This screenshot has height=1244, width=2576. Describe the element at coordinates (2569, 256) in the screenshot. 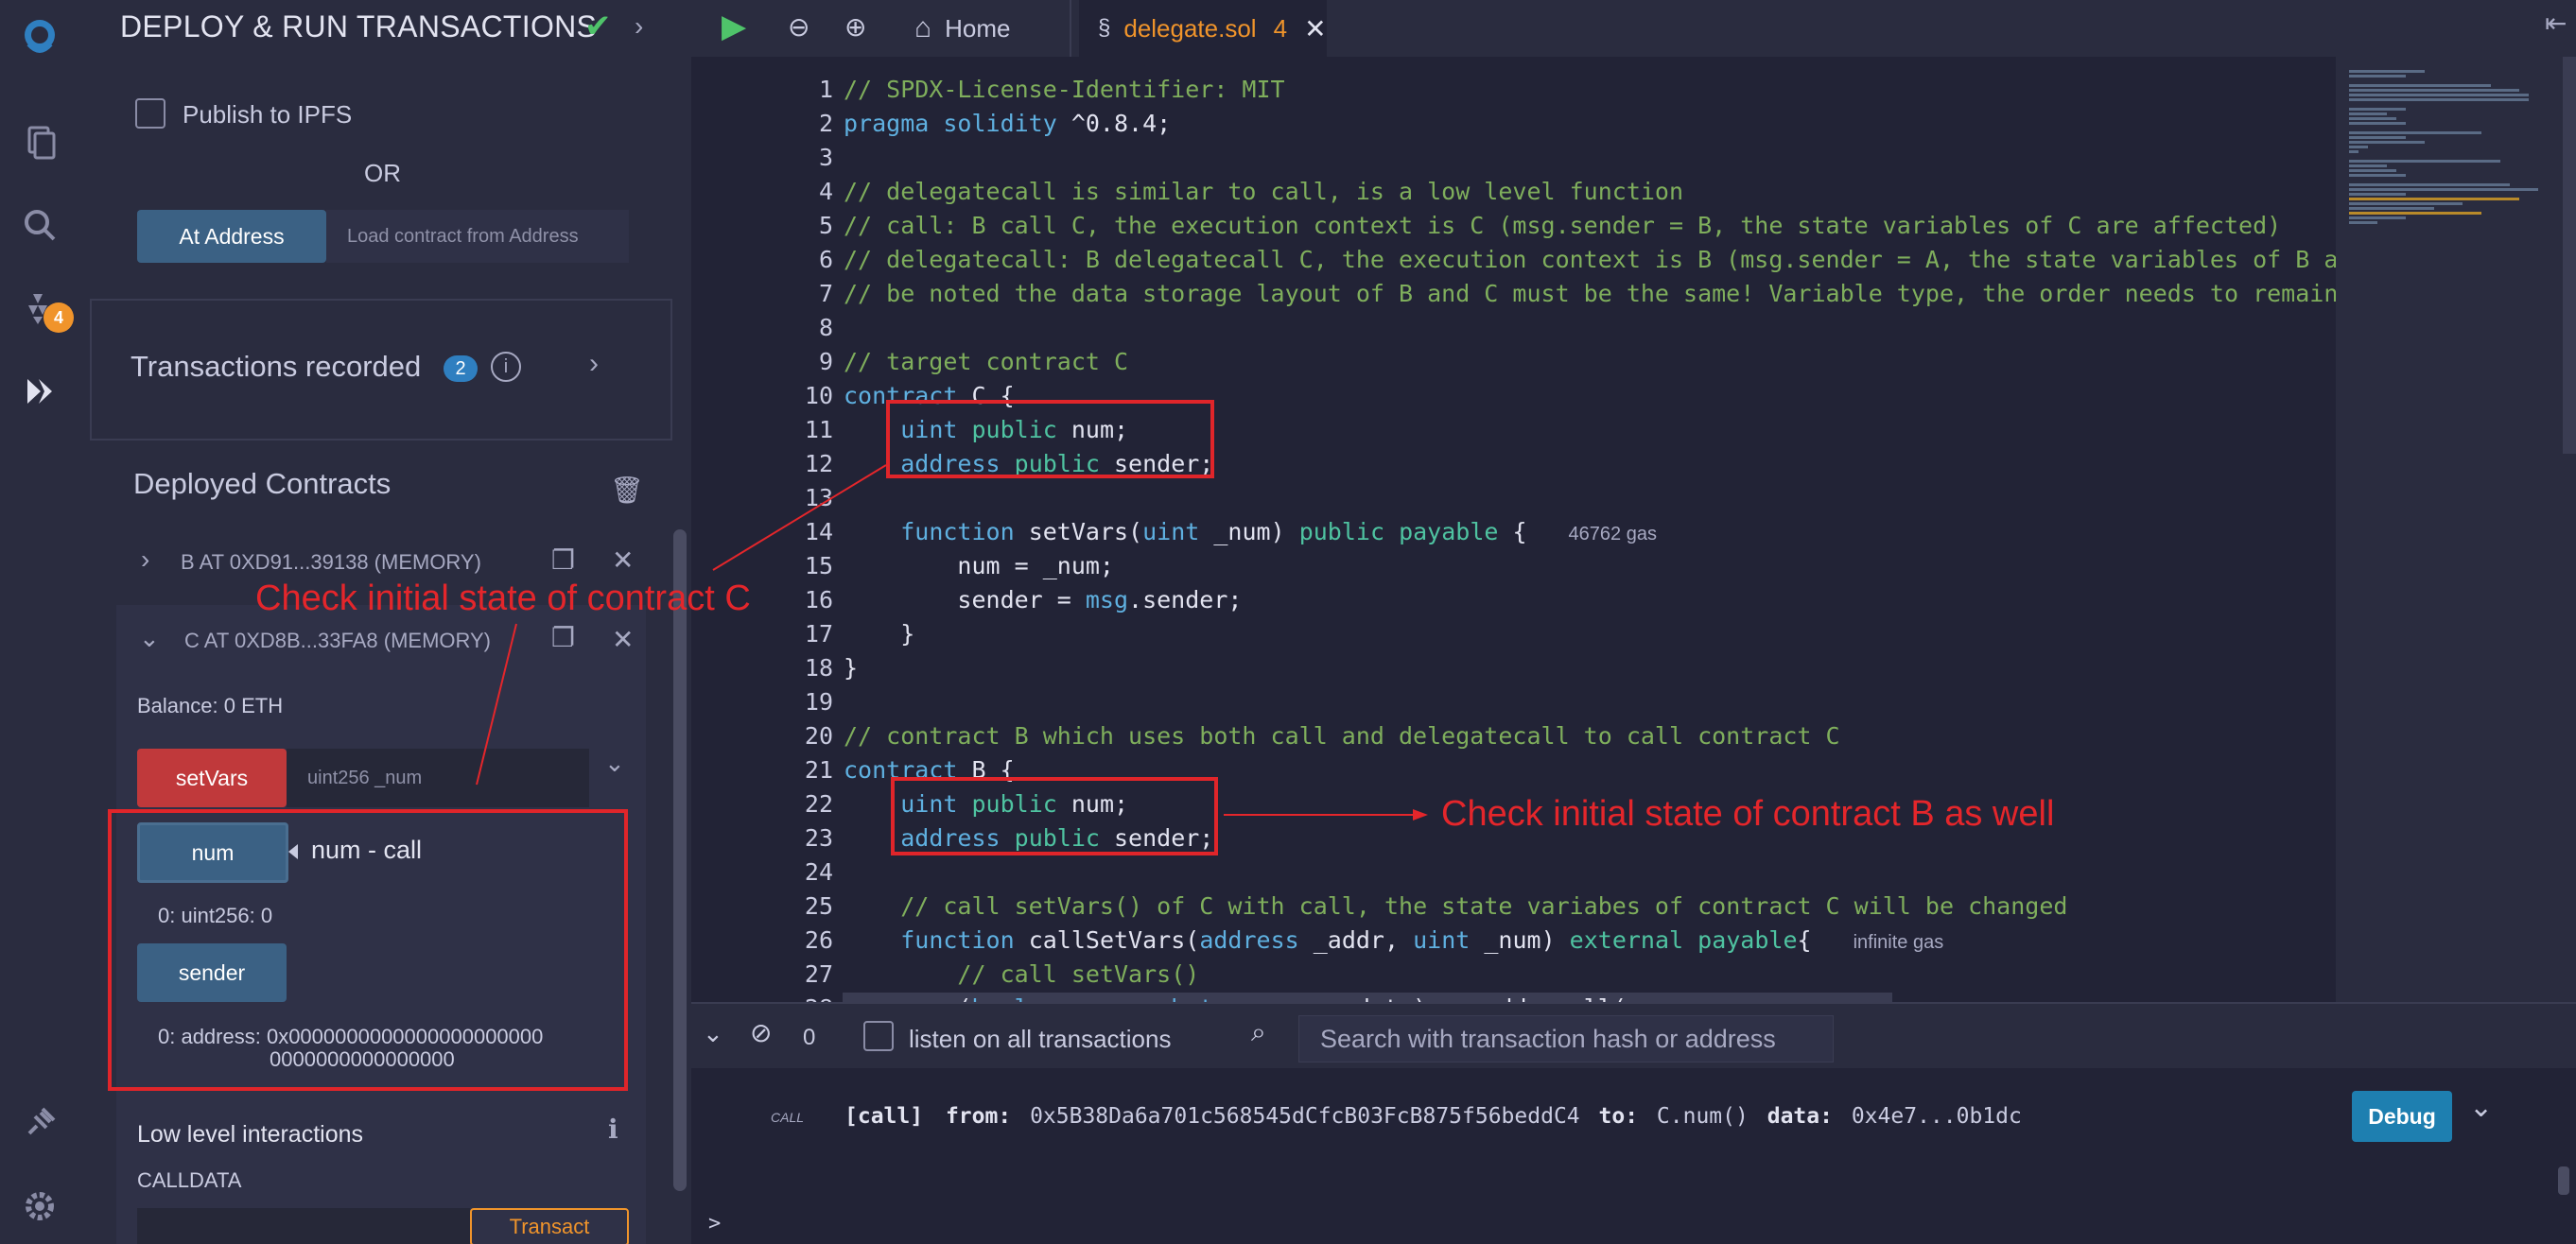

I see `editor-scrollbar` at that location.